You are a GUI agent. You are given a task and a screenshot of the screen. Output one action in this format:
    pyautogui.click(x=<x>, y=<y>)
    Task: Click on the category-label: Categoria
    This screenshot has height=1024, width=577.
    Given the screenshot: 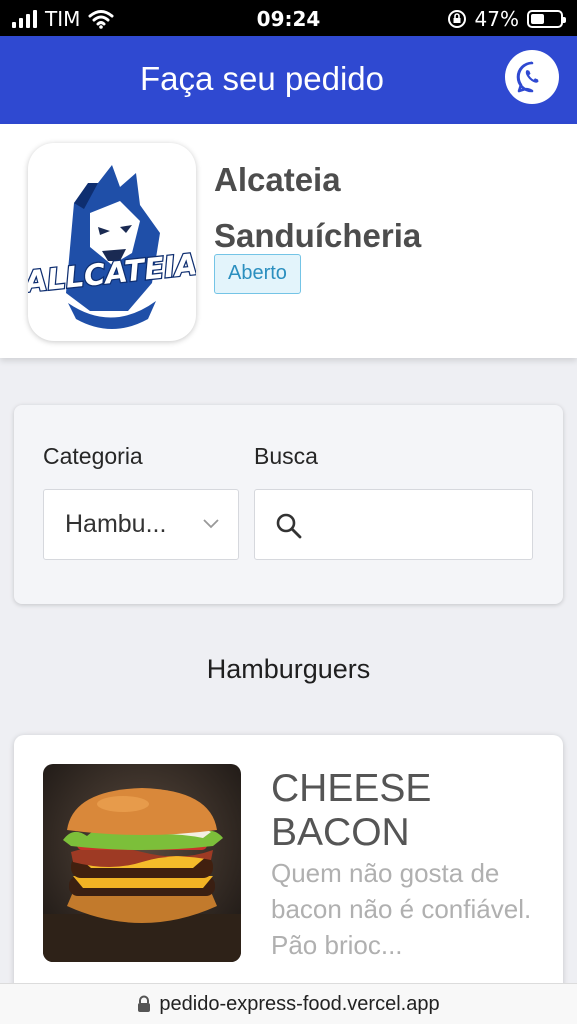 What is the action you would take?
    pyautogui.click(x=93, y=456)
    